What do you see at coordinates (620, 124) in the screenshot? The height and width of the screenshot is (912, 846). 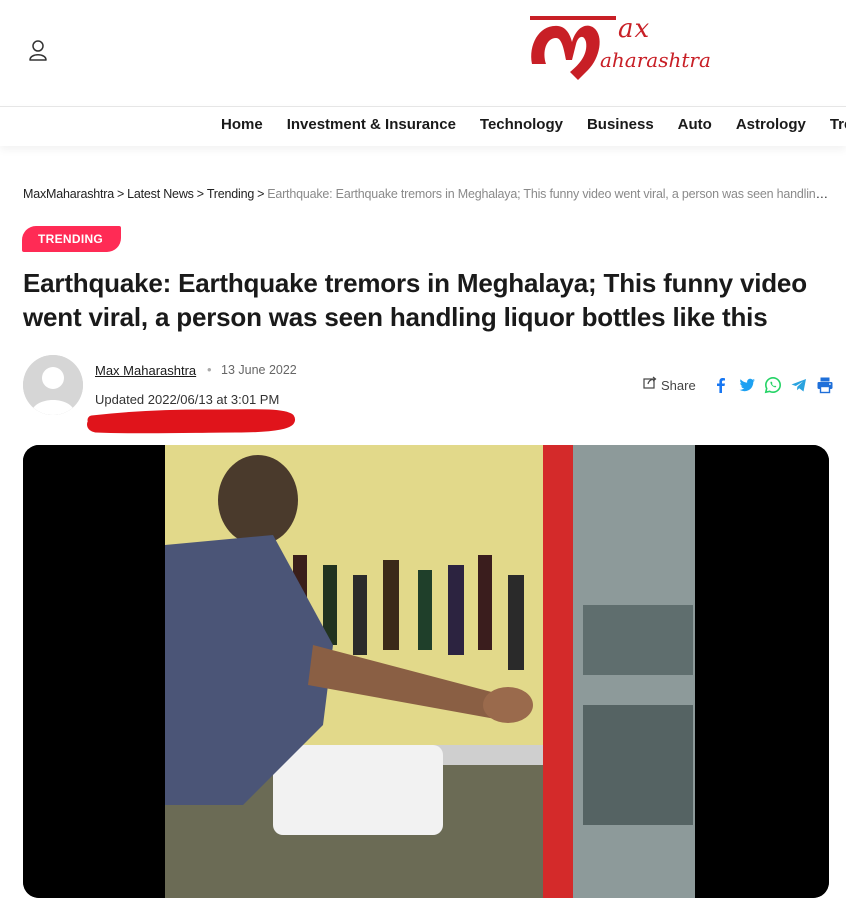 I see `nav-item-business: Business` at bounding box center [620, 124].